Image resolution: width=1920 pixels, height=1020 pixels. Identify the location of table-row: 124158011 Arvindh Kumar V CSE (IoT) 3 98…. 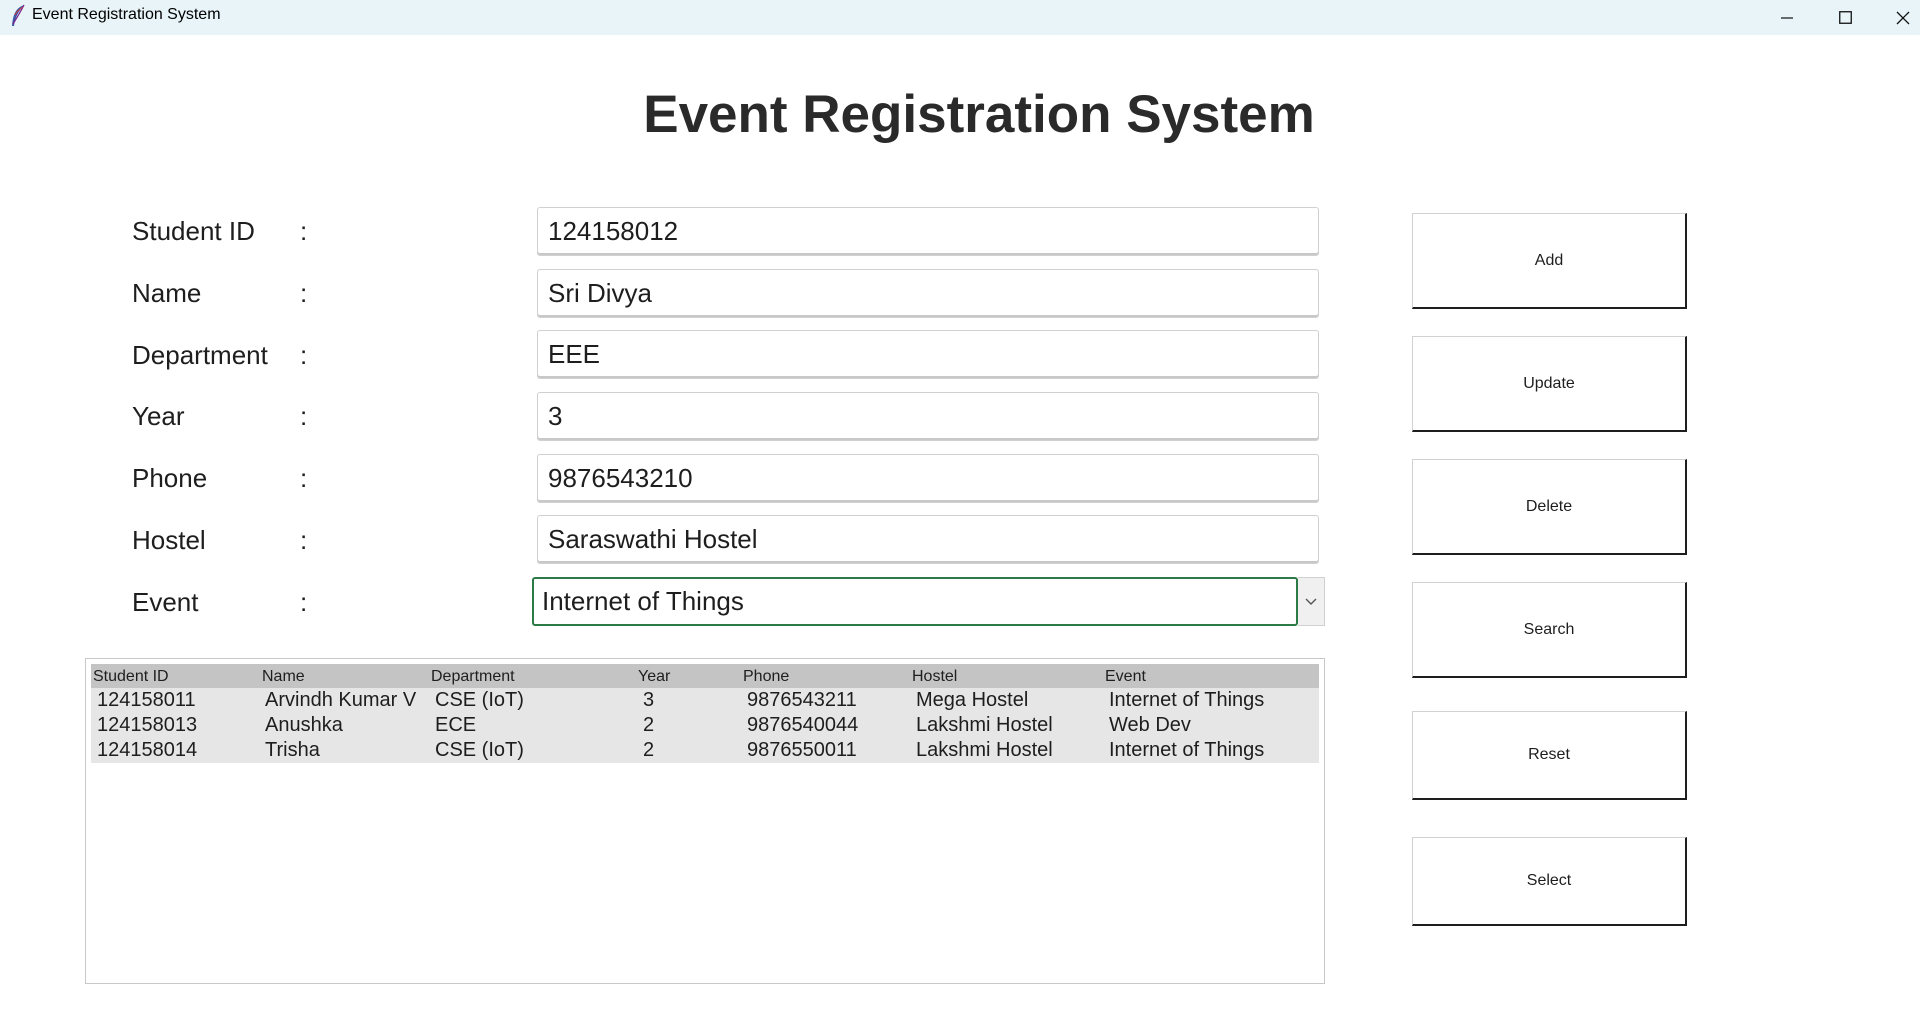
(705, 700).